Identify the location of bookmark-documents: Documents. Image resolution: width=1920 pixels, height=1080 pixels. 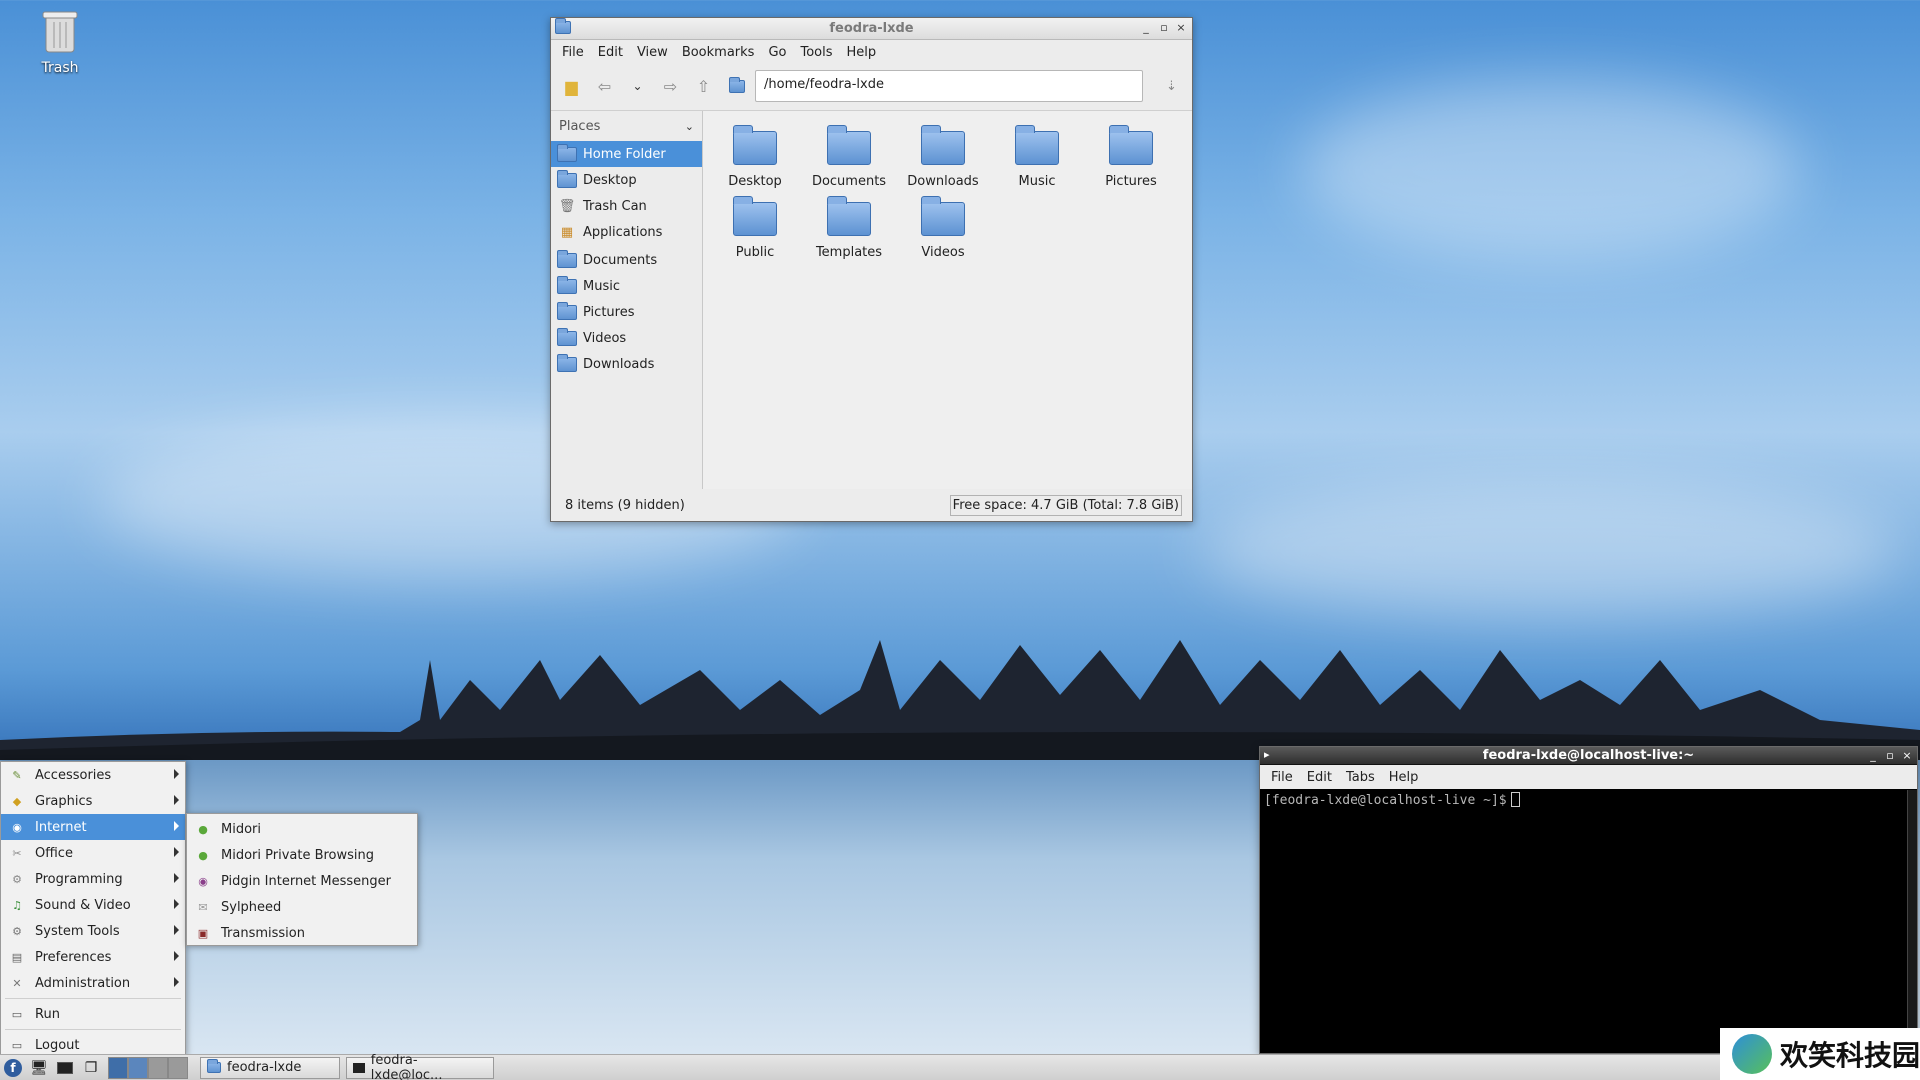
(626, 260).